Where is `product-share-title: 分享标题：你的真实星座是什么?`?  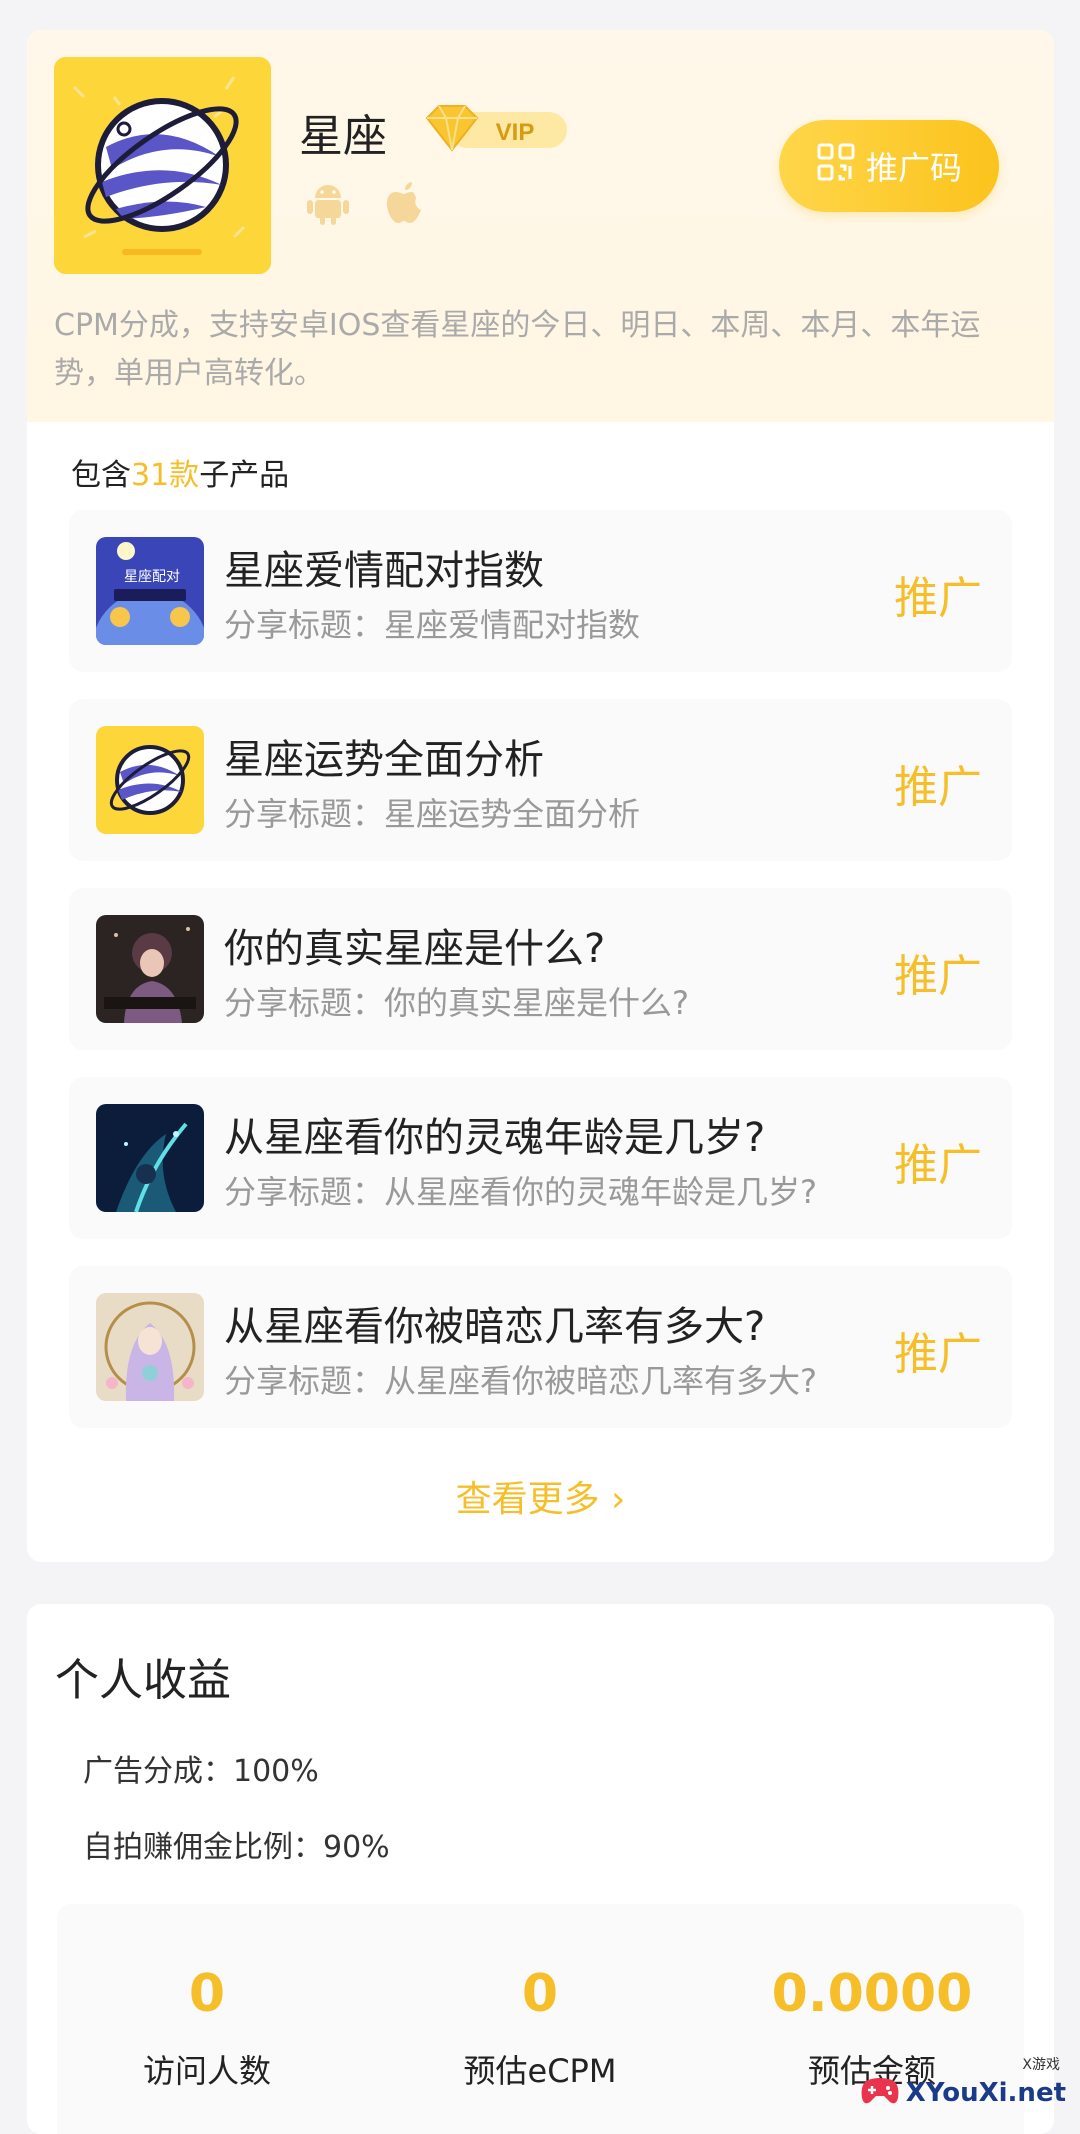 product-share-title: 分享标题：你的真实星座是什么? is located at coordinates (456, 1003).